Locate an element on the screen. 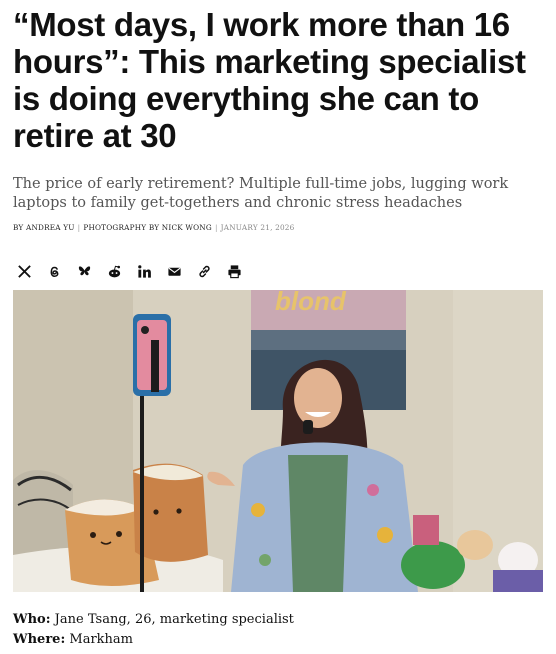 This screenshot has height=654, width=556. poster-text: blond is located at coordinates (311, 303).